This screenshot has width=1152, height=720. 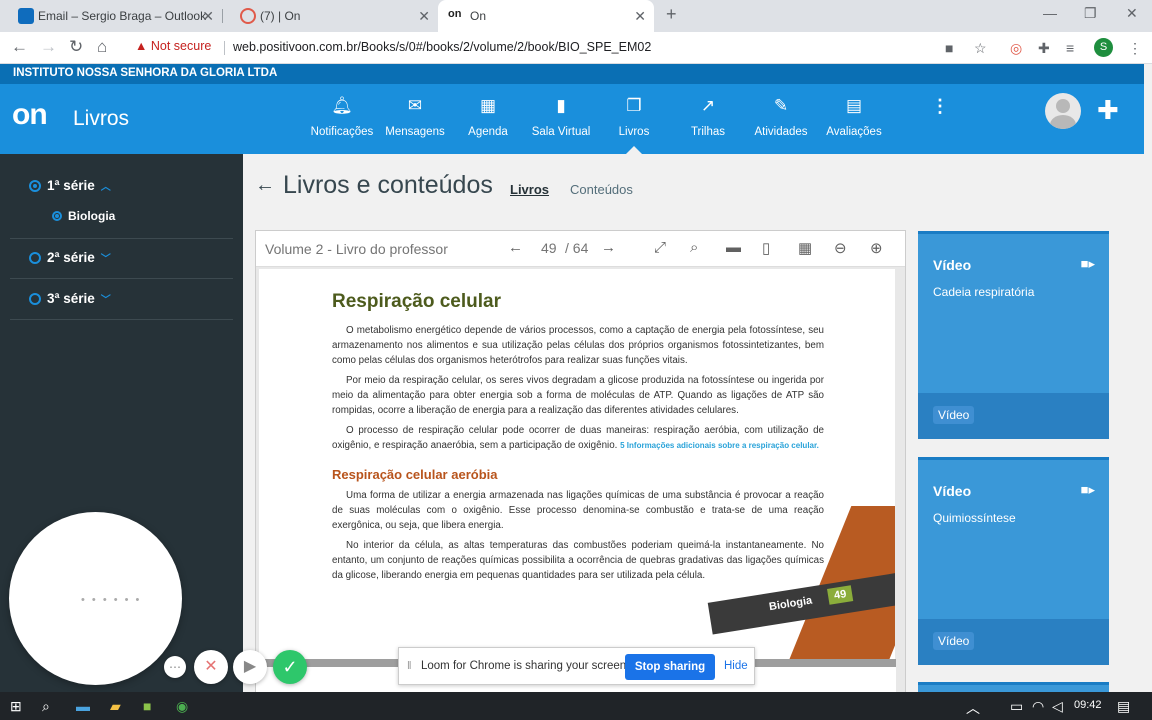 I want to click on prev-page-icon: ←, so click(x=515, y=247).